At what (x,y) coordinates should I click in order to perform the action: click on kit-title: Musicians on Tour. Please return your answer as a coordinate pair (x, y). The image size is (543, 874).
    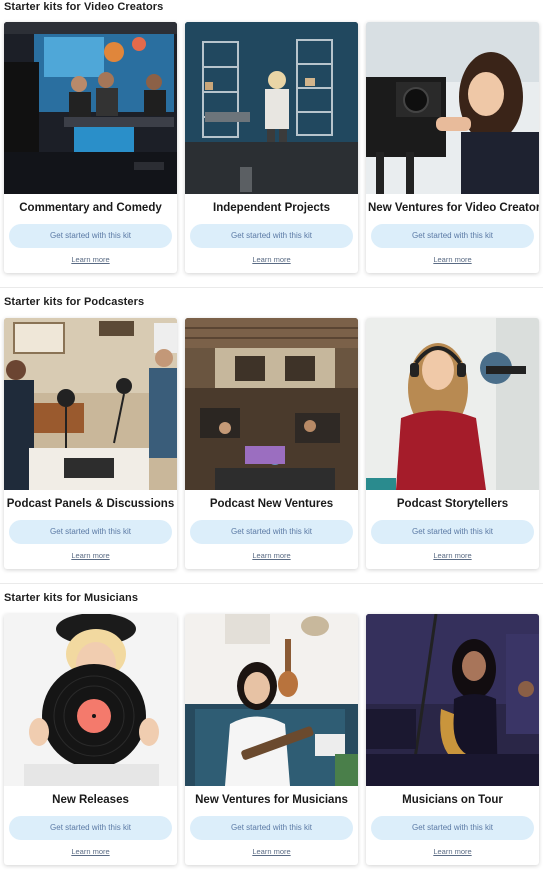
    Looking at the image, I should click on (452, 800).